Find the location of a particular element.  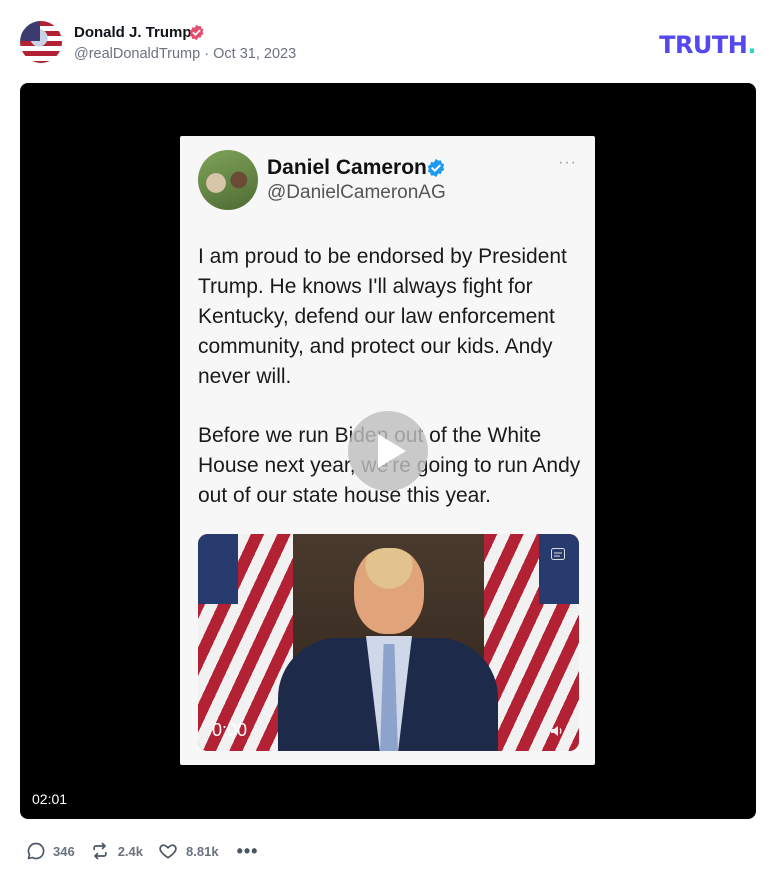

tweet-author-name: Daniel Cameron is located at coordinates (347, 167).